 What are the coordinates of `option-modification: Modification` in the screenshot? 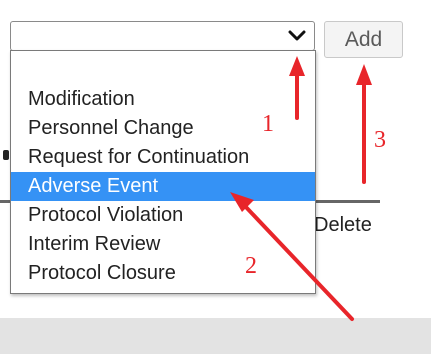 It's located at (163, 99).